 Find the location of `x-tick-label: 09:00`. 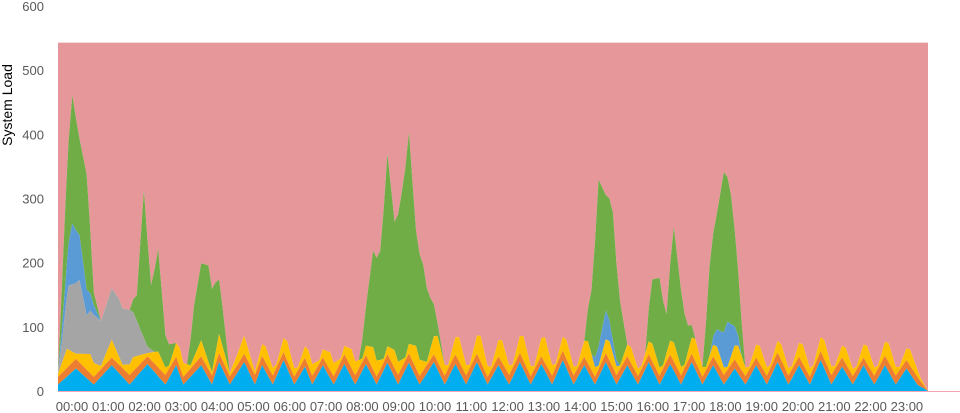

x-tick-label: 09:00 is located at coordinates (398, 406).